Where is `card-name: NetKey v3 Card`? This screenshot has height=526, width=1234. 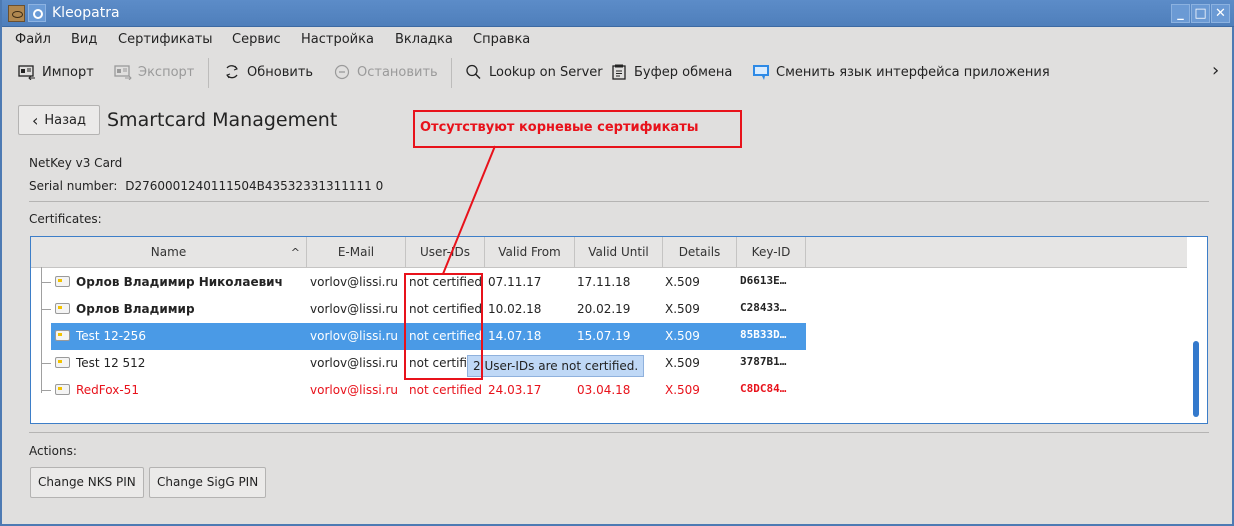
card-name: NetKey v3 Card is located at coordinates (76, 163).